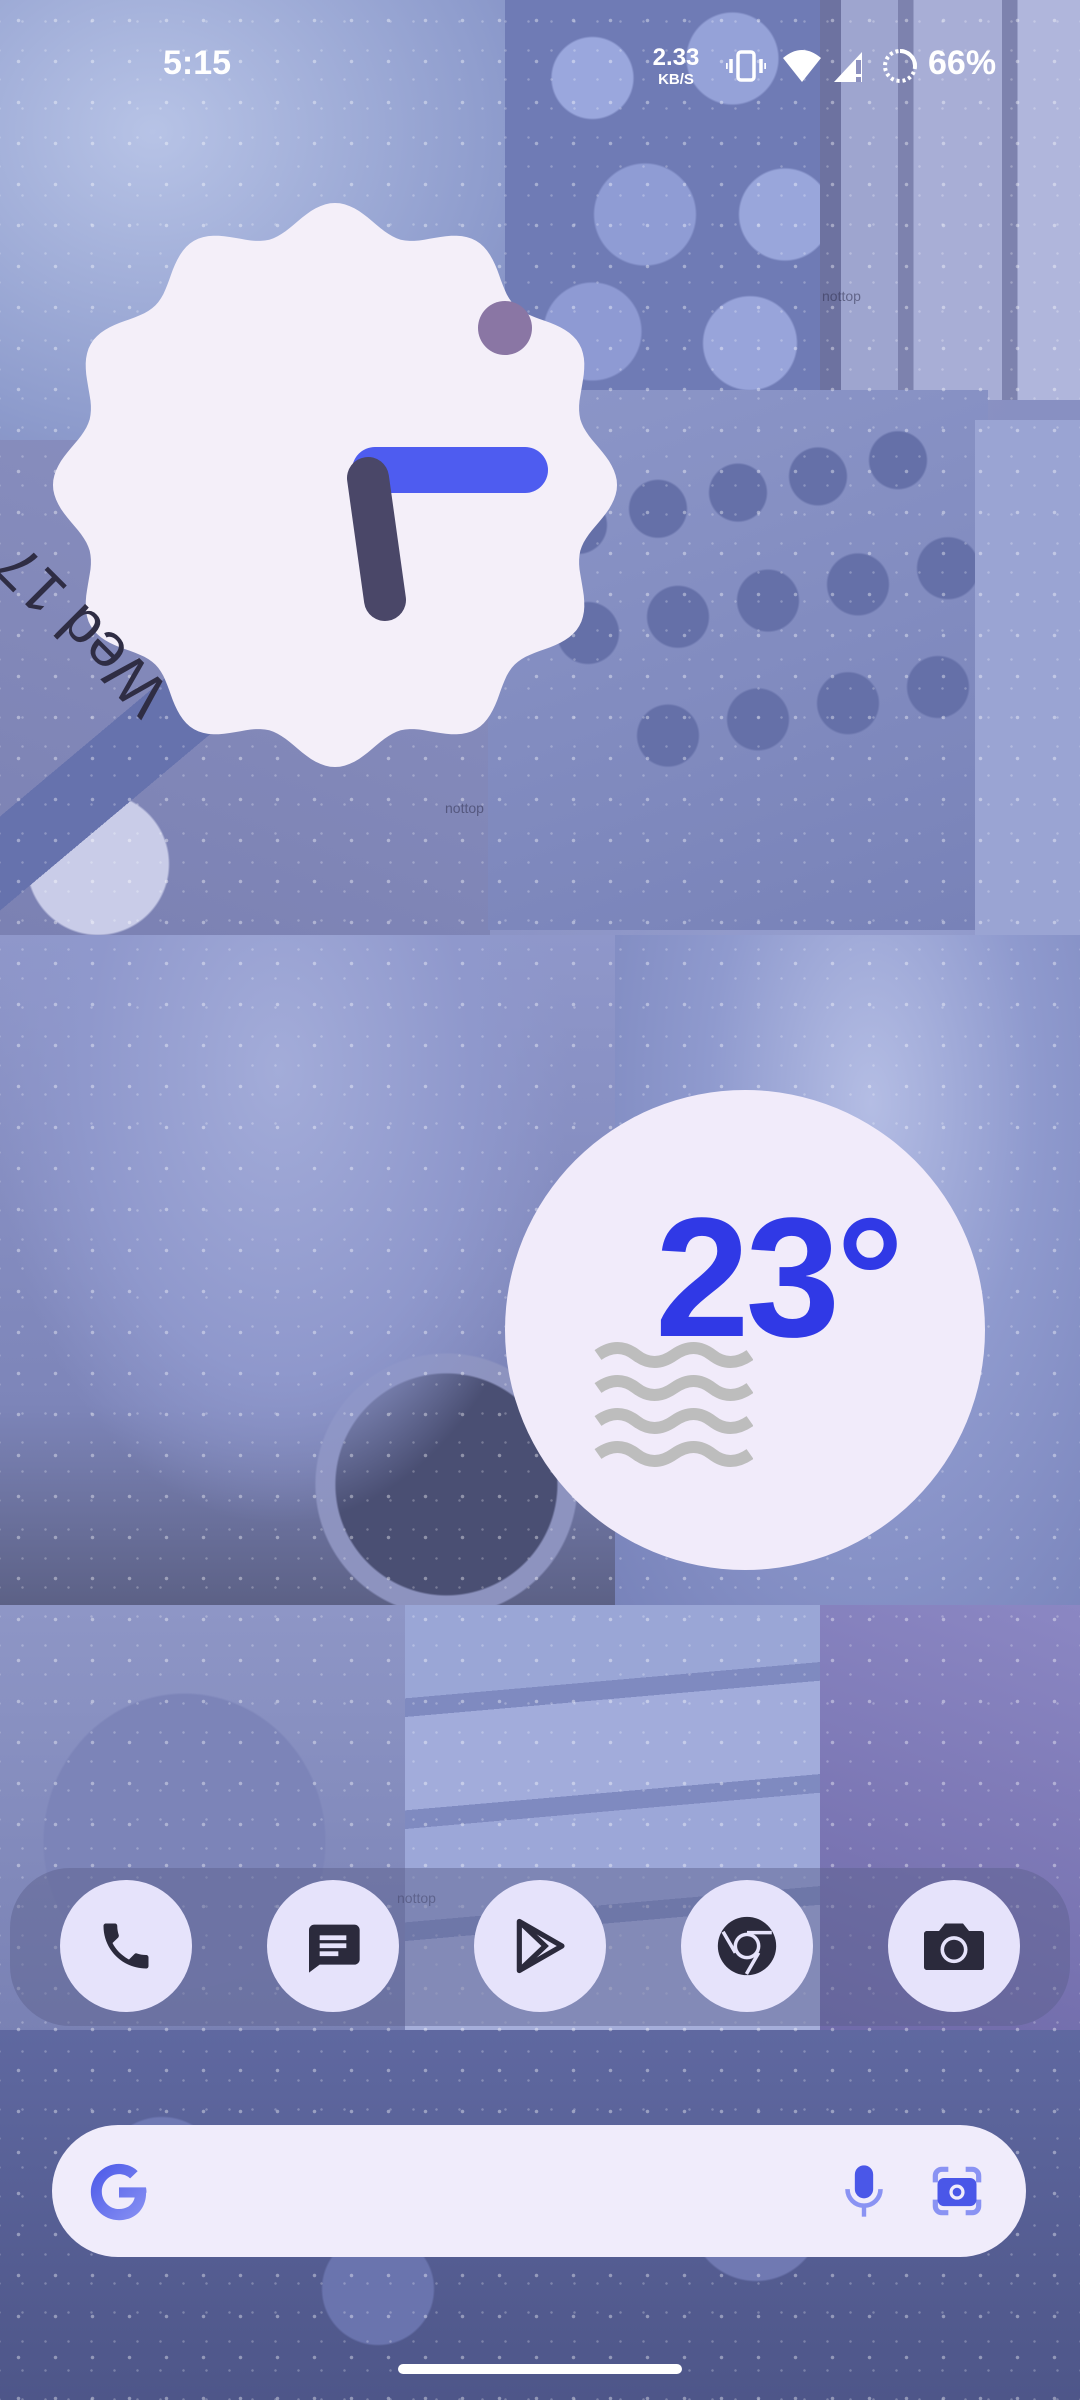  I want to click on clock-widget: Wed 17, so click(315, 485).